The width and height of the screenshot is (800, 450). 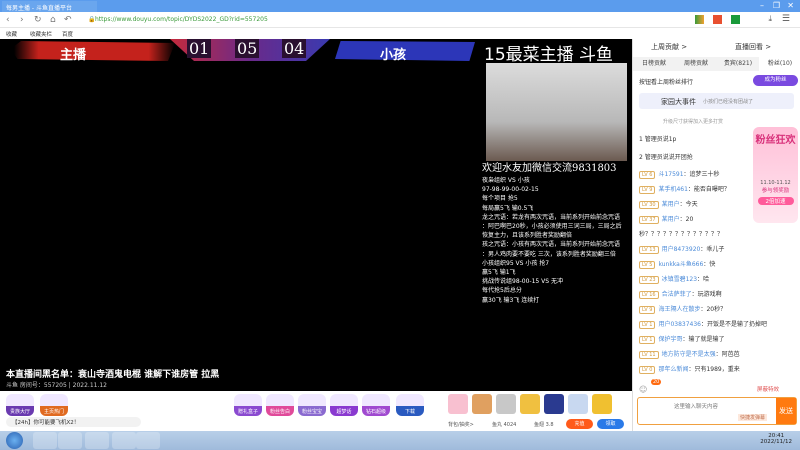 I want to click on rank-tab: 周榜贡献, so click(x=696, y=64).